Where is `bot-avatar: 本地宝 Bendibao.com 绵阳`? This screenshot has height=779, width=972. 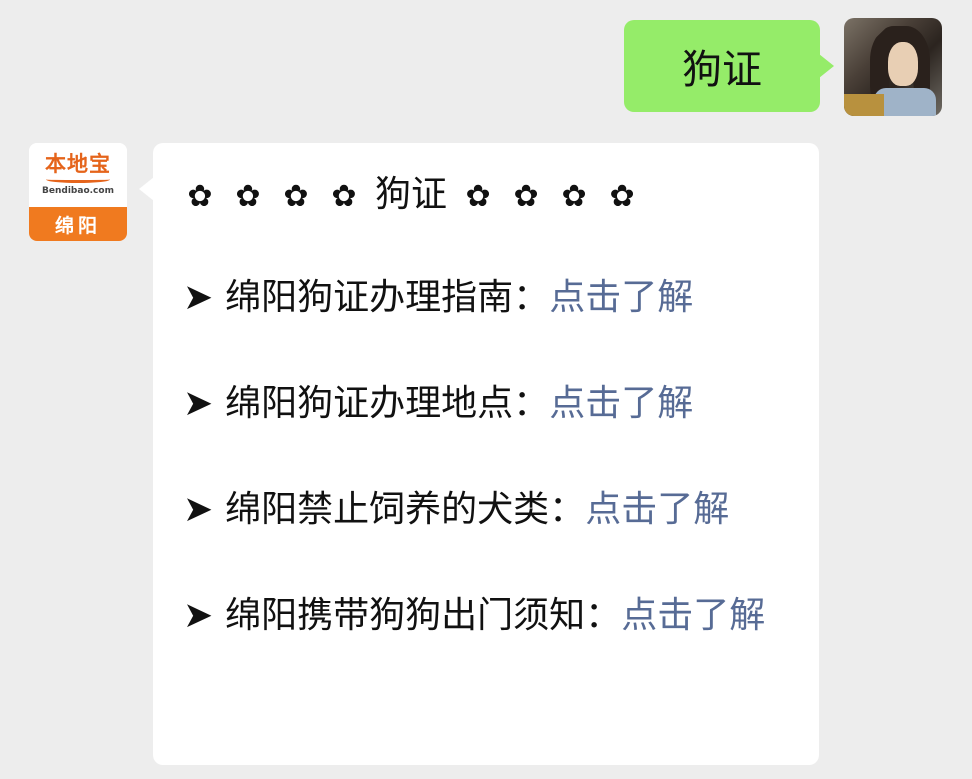
bot-avatar: 本地宝 Bendibao.com 绵阳 is located at coordinates (78, 192).